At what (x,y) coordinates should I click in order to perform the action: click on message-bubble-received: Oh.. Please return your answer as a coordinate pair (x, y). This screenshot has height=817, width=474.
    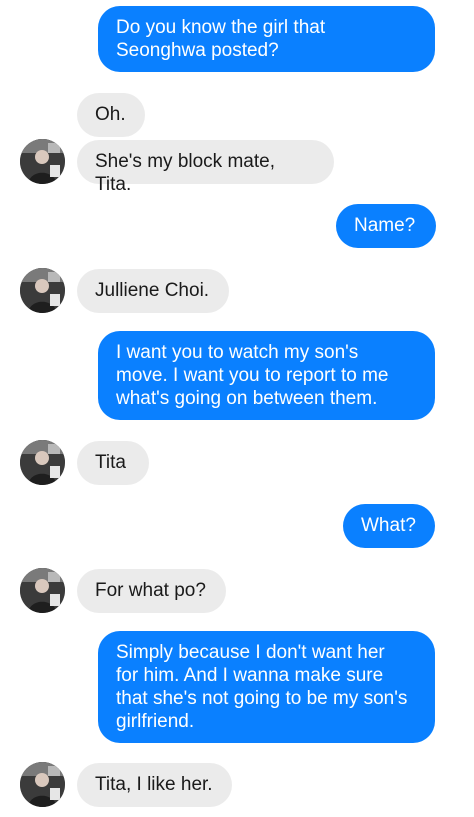
    Looking at the image, I should click on (111, 115).